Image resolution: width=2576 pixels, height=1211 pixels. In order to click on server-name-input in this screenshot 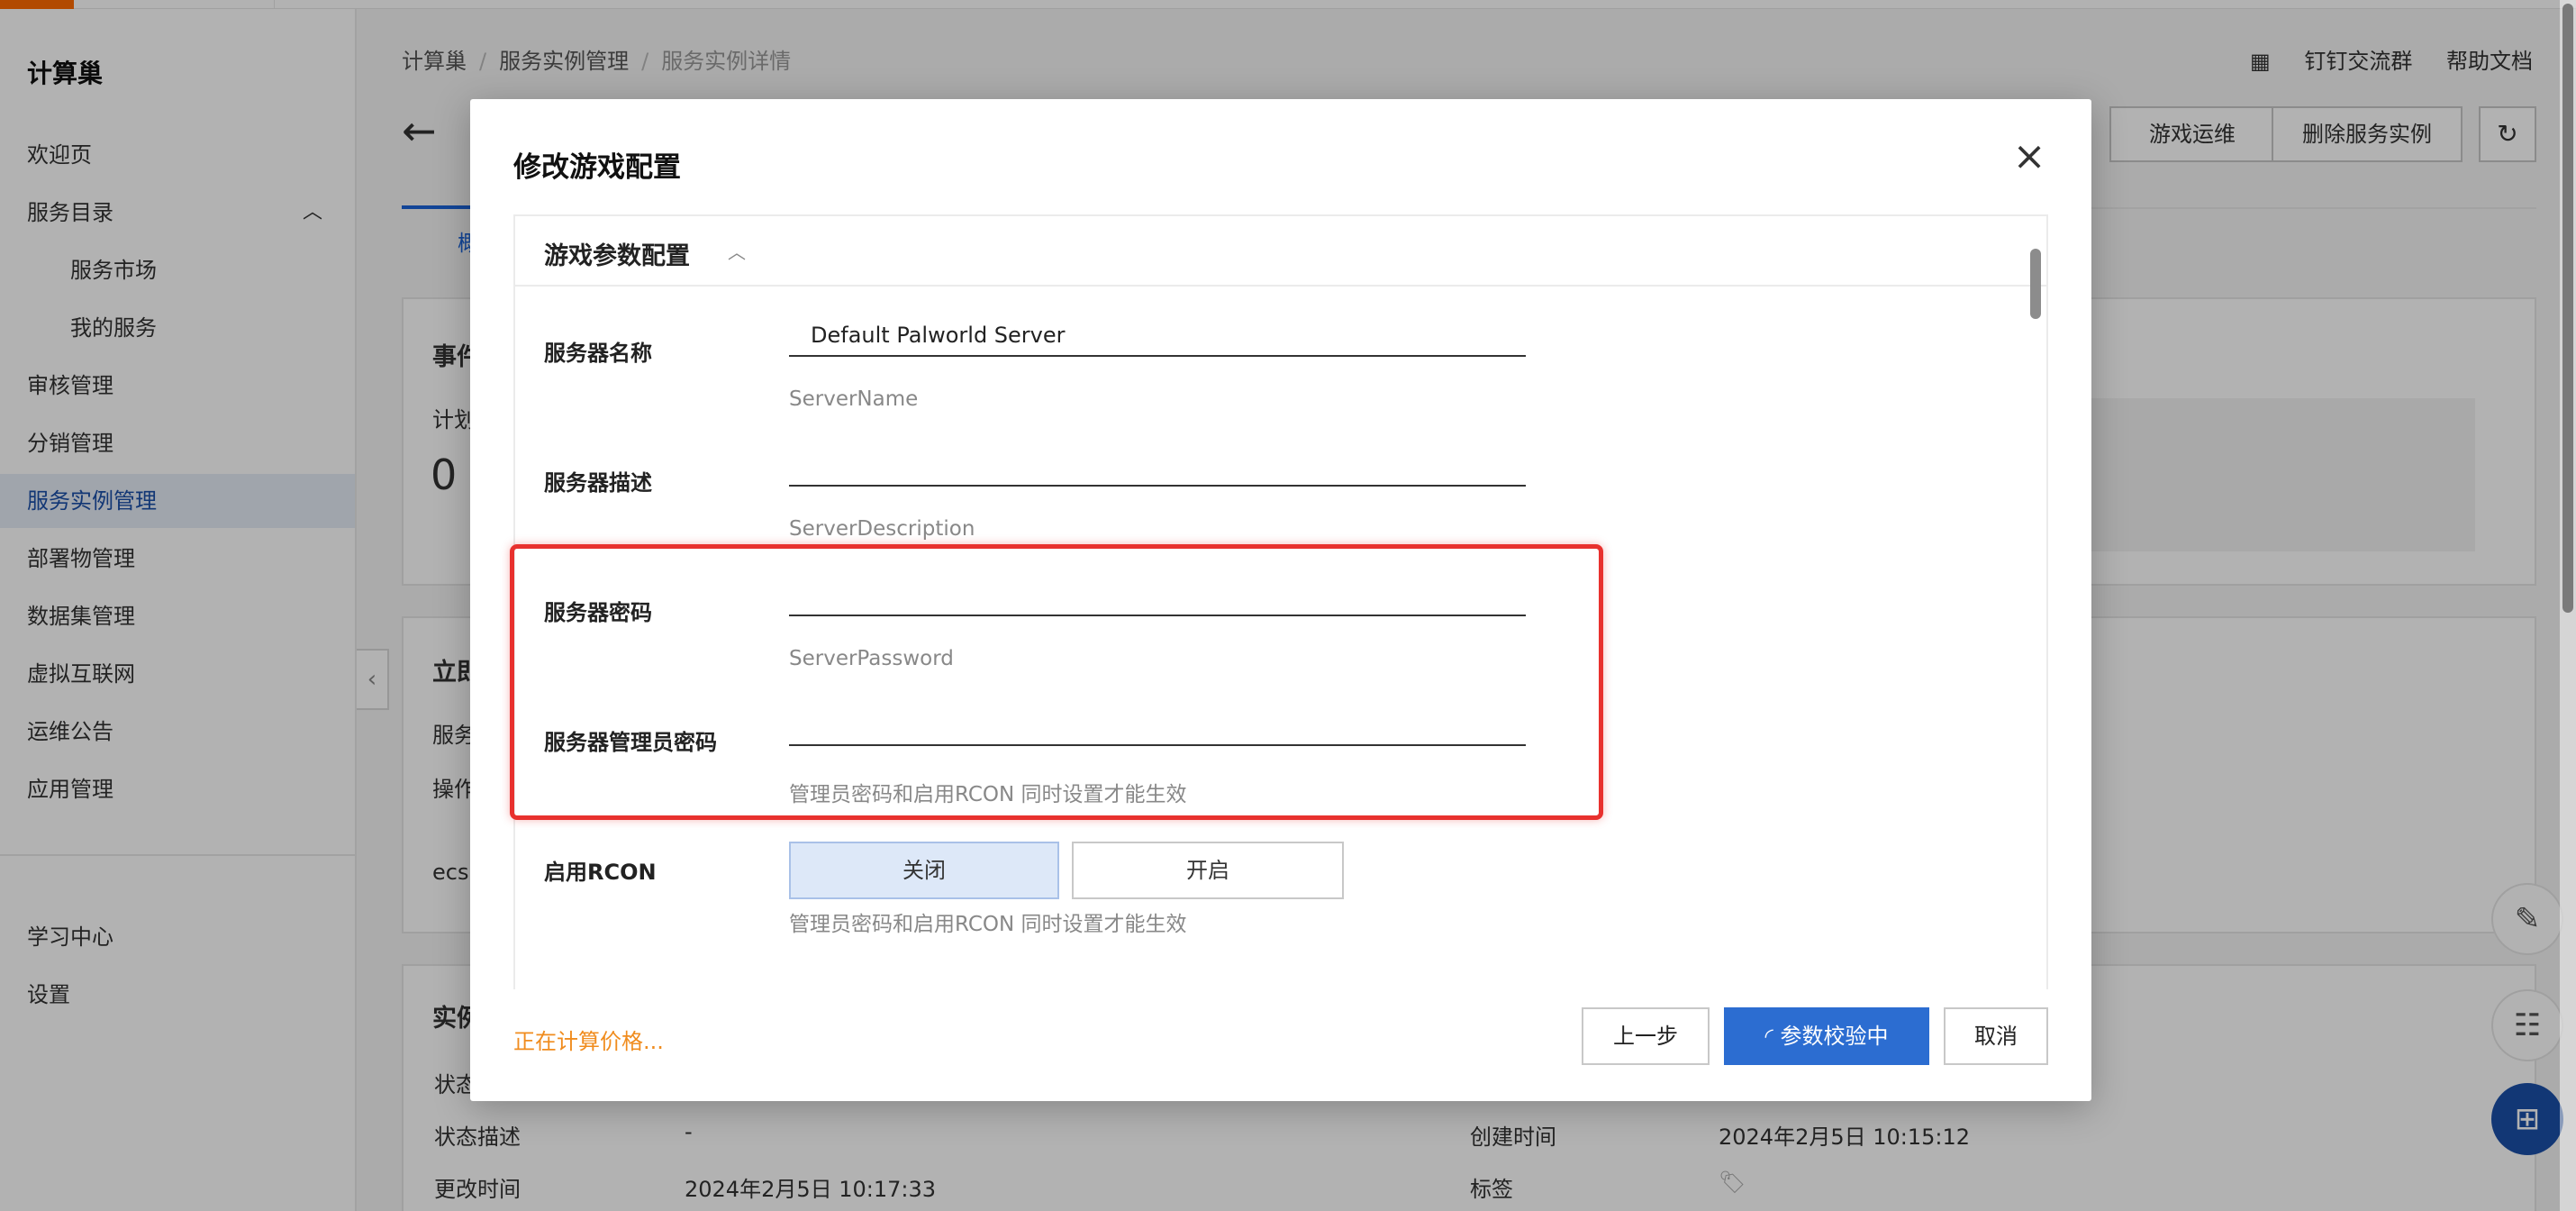, I will do `click(1157, 336)`.